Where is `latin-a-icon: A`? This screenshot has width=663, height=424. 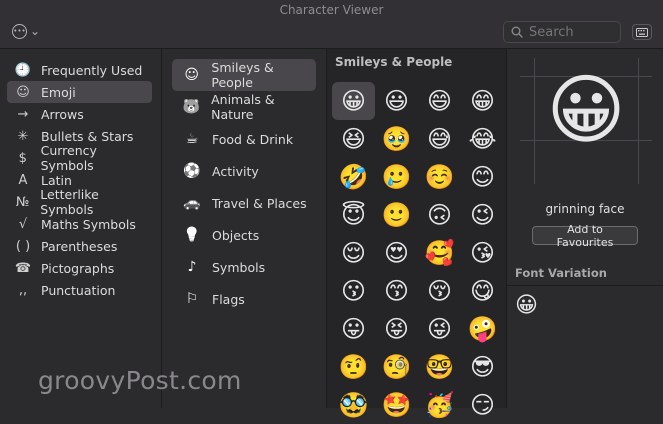
latin-a-icon: A is located at coordinates (23, 180).